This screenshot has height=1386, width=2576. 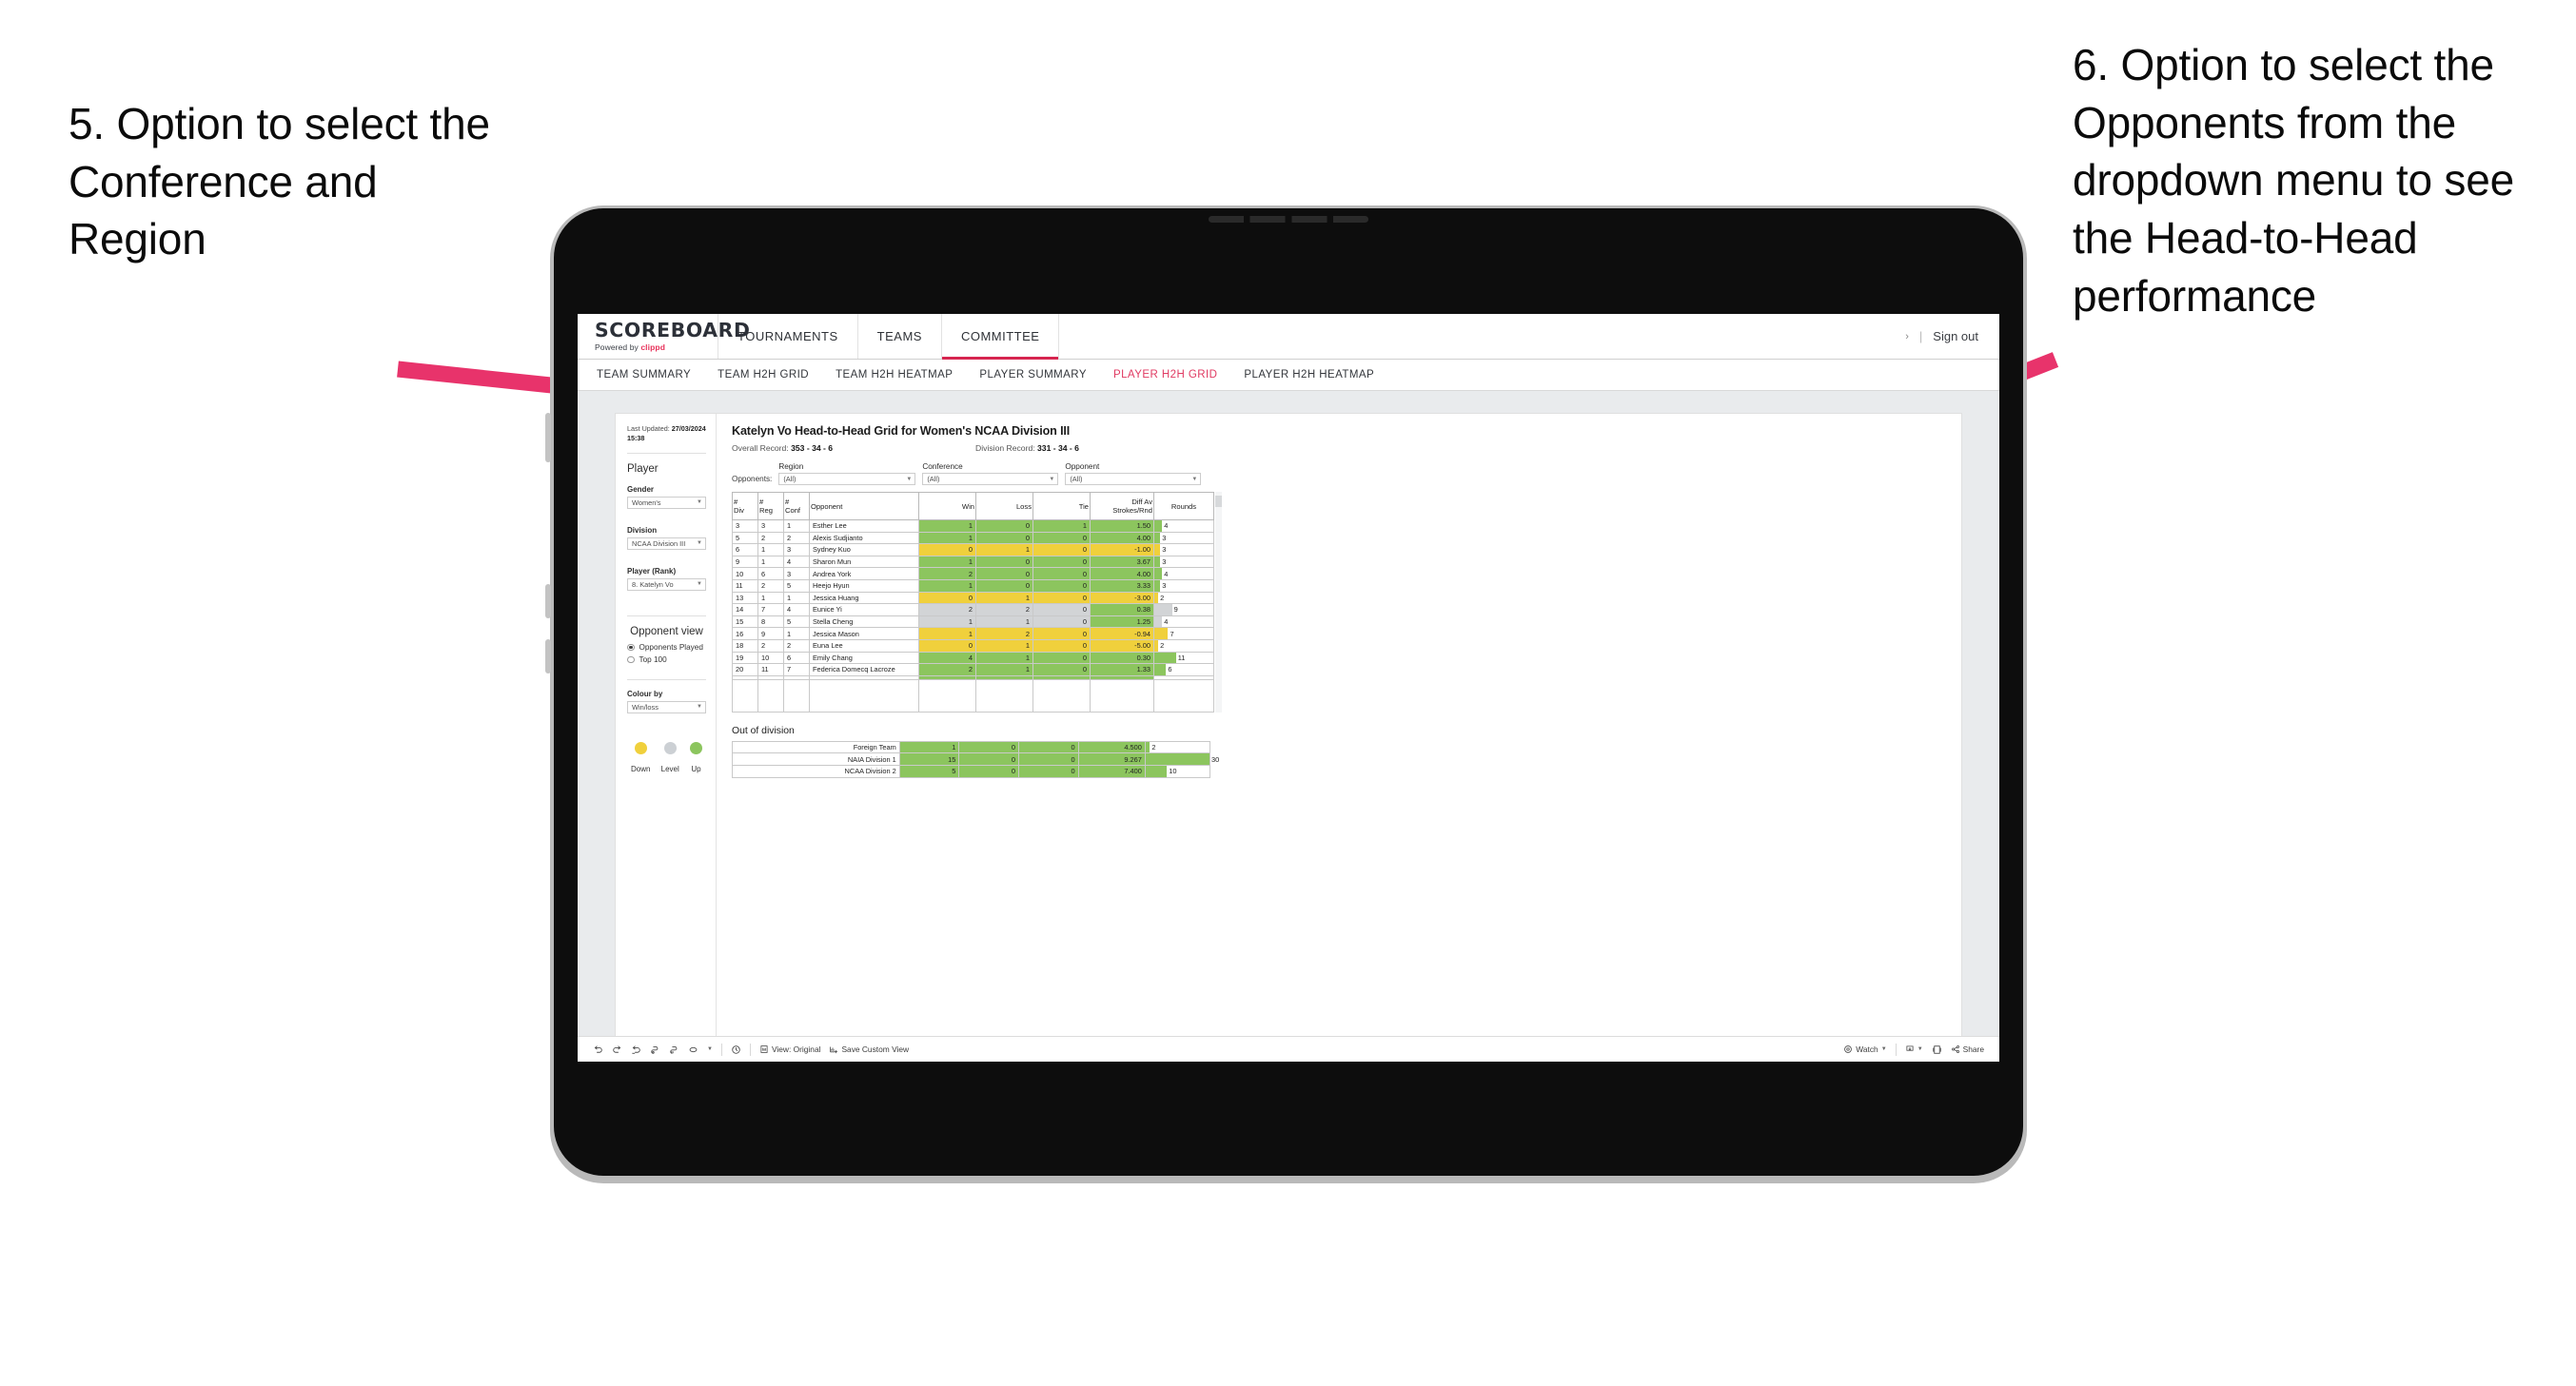 What do you see at coordinates (789, 479) in the screenshot?
I see `region-filter-value: (All)` at bounding box center [789, 479].